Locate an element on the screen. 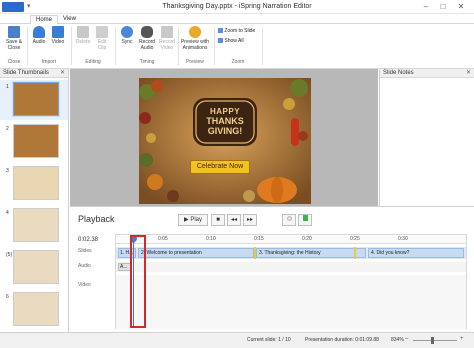 This screenshot has height=348, width=474. celebrate-now-button: Celebrate Now is located at coordinates (220, 167).